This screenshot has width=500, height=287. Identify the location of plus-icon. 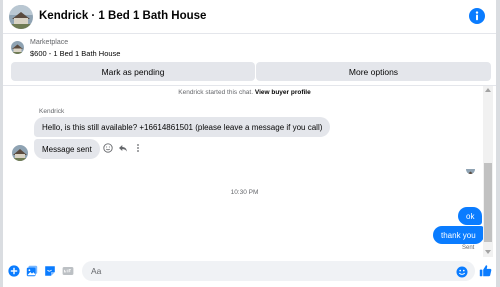
(14, 271).